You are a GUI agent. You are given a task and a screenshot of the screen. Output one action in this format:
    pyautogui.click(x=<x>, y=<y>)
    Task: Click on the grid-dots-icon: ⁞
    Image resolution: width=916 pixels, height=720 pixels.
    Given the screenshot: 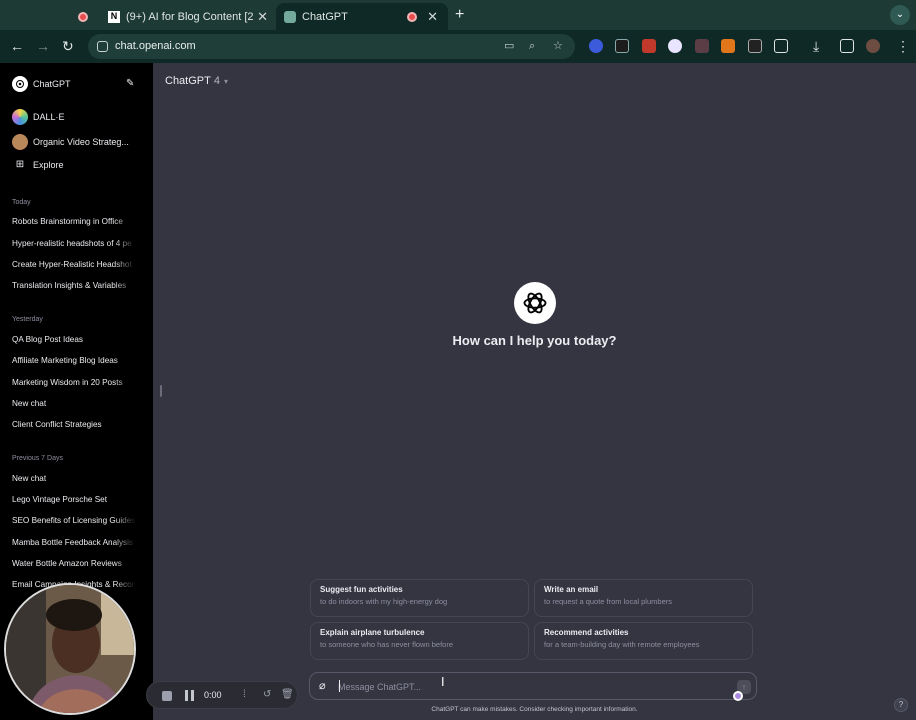 What is the action you would take?
    pyautogui.click(x=244, y=695)
    